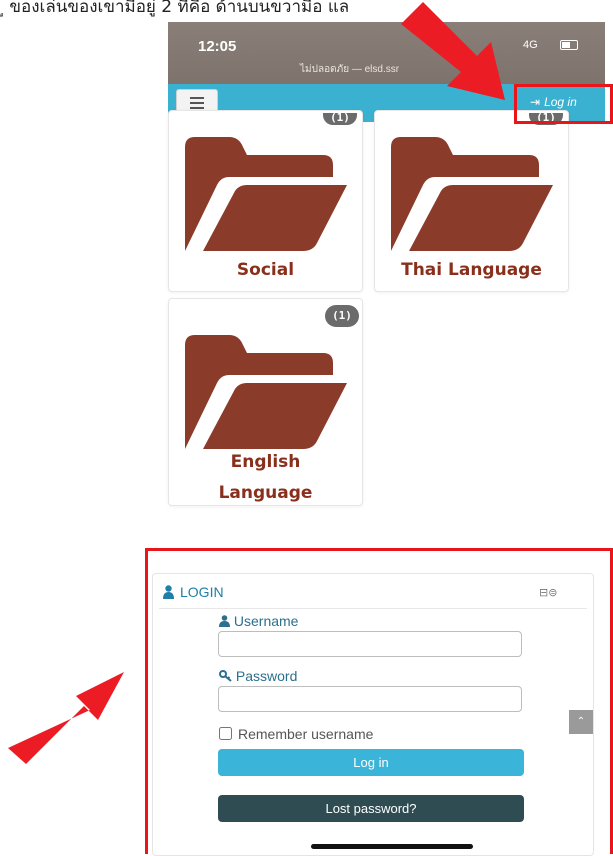  I want to click on signal-indicator: 4G, so click(530, 45).